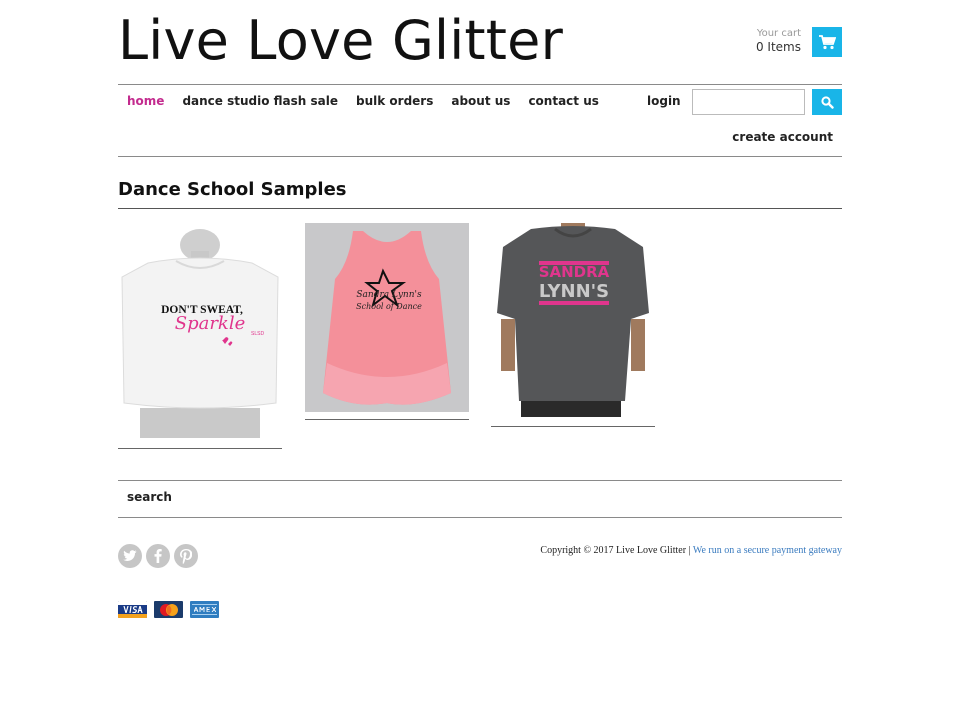 The height and width of the screenshot is (720, 960). What do you see at coordinates (204, 609) in the screenshot?
I see `amex-icon` at bounding box center [204, 609].